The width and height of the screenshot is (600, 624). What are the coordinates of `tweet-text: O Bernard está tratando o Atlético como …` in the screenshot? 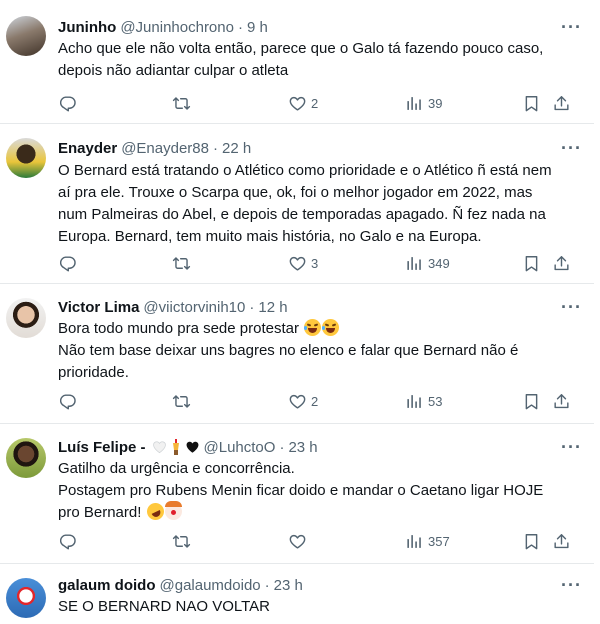 It's located at (322, 204).